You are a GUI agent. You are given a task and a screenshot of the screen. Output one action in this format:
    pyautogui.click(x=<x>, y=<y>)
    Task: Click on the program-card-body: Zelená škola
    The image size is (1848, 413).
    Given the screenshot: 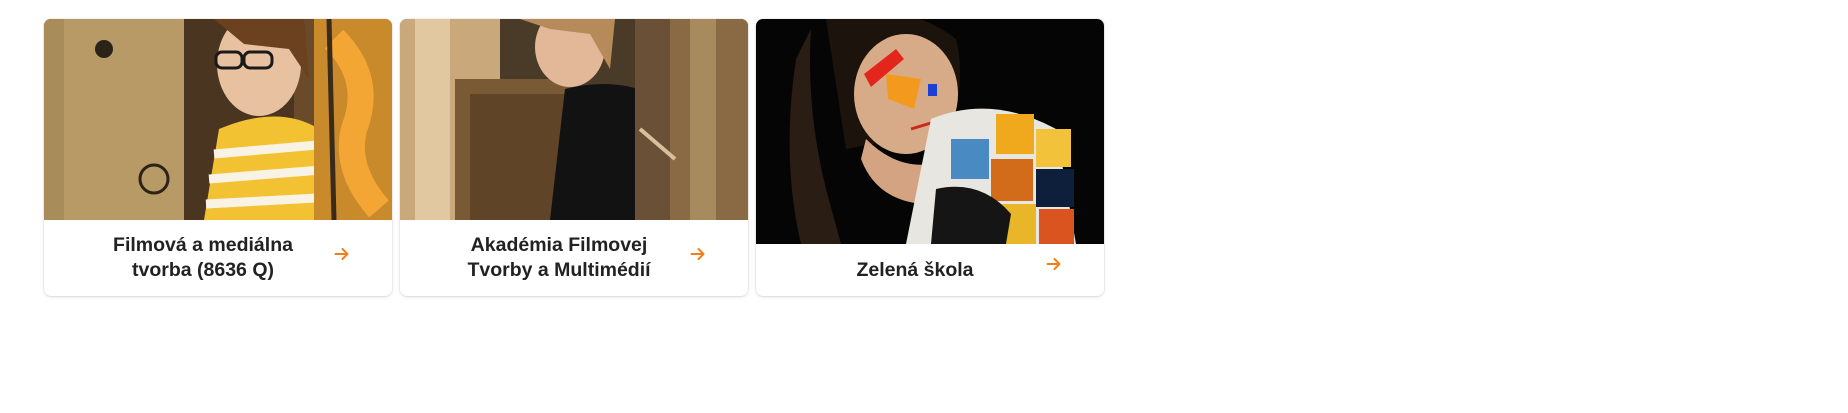 What is the action you would take?
    pyautogui.click(x=930, y=270)
    